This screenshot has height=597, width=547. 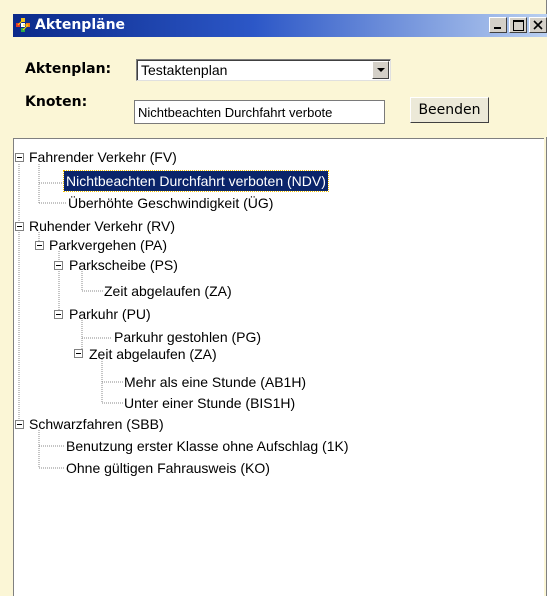 I want to click on tree-node-pa: Parkvergehen (PA), so click(x=108, y=245).